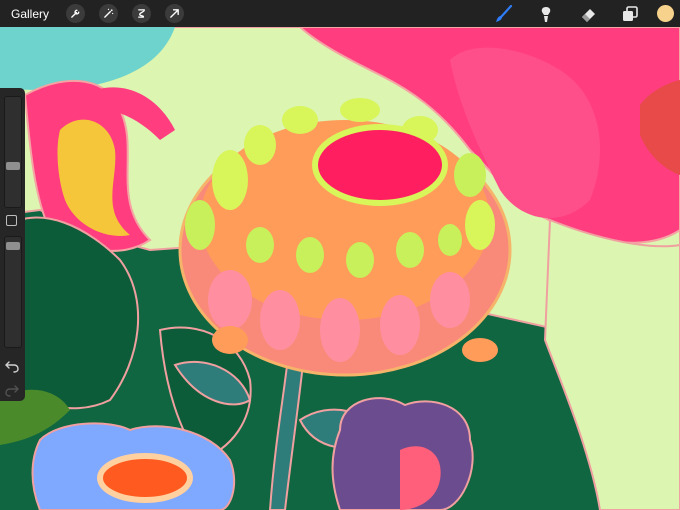  I want to click on blue-flower-center, so click(145, 478).